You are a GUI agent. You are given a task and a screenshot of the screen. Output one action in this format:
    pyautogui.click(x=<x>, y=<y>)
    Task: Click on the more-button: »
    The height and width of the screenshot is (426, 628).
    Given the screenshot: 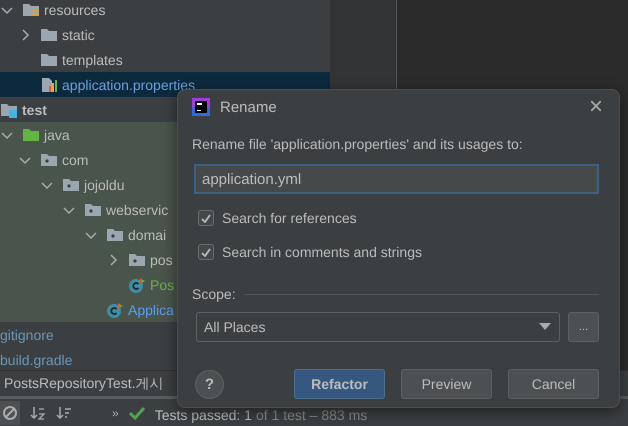 What is the action you would take?
    pyautogui.click(x=115, y=413)
    